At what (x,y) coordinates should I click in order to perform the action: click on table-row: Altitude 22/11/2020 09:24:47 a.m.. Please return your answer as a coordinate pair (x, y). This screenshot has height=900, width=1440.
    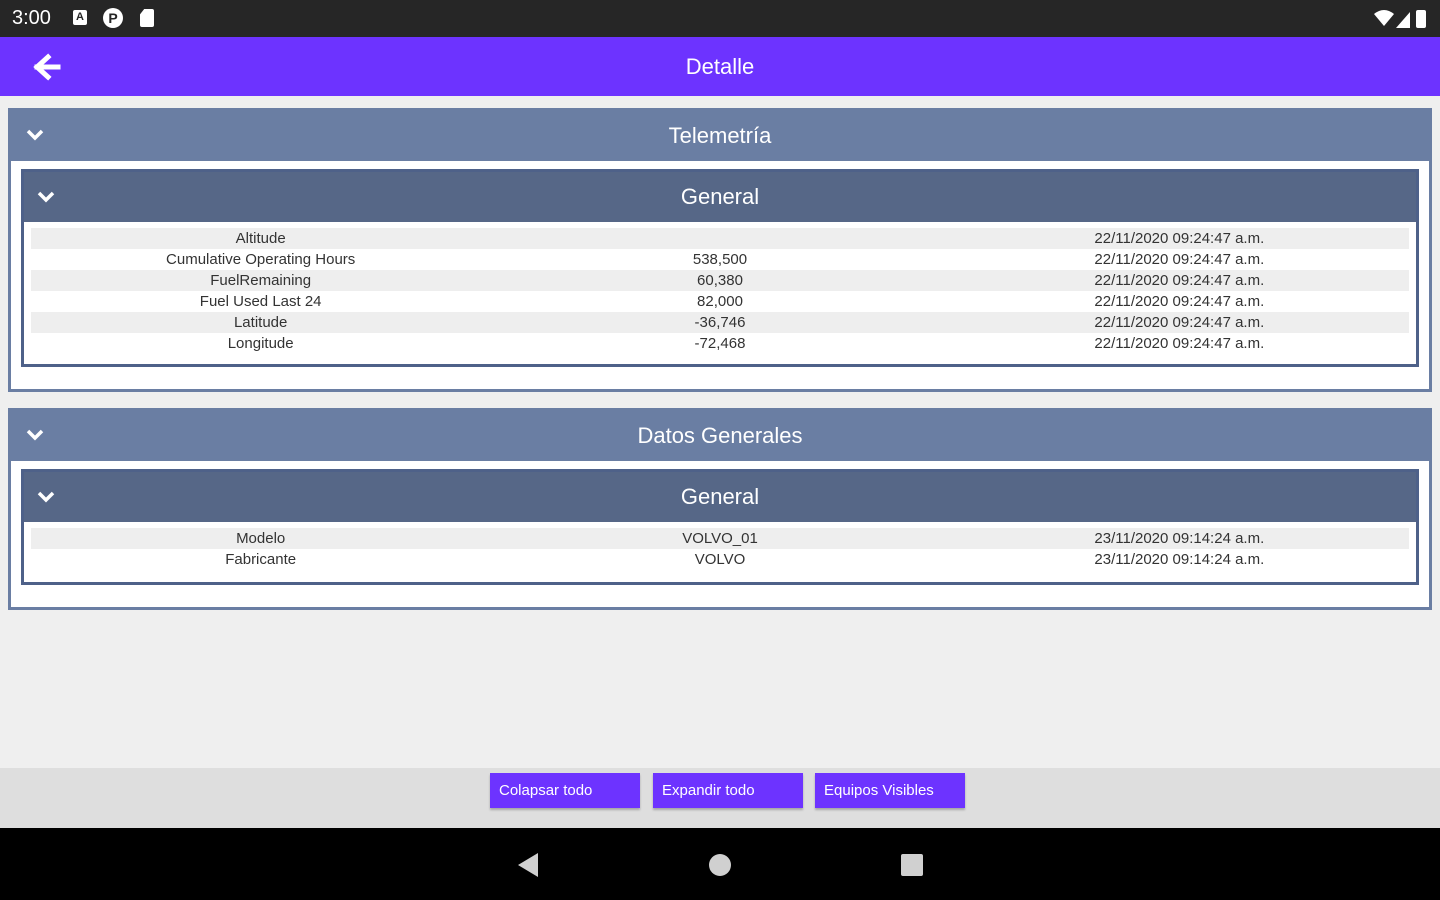
    Looking at the image, I should click on (720, 238).